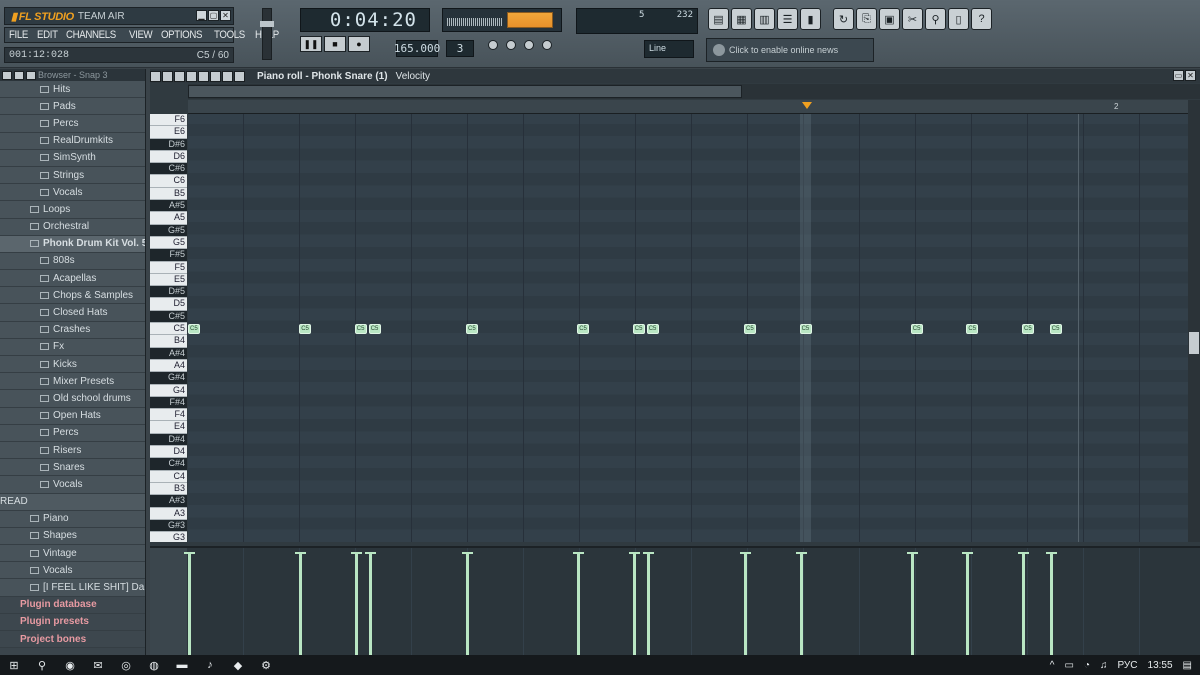  I want to click on step-edit-toggle, so click(511, 45).